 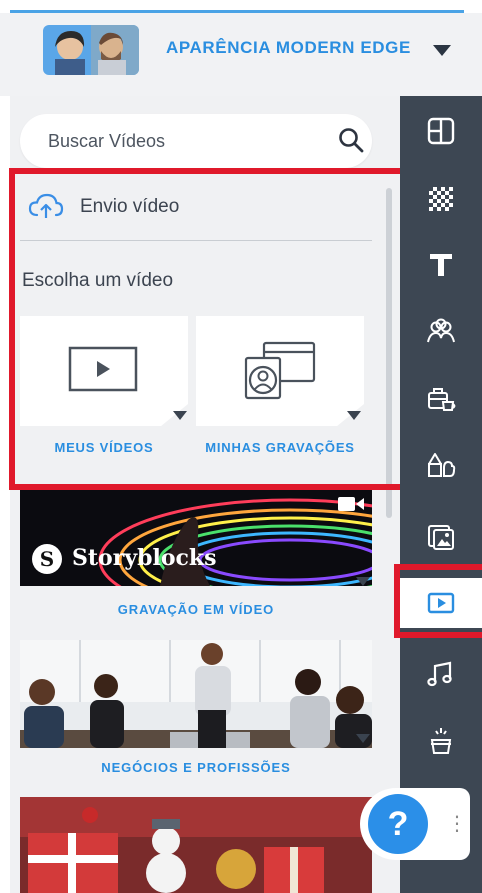 I want to click on props-icon, so click(x=442, y=399).